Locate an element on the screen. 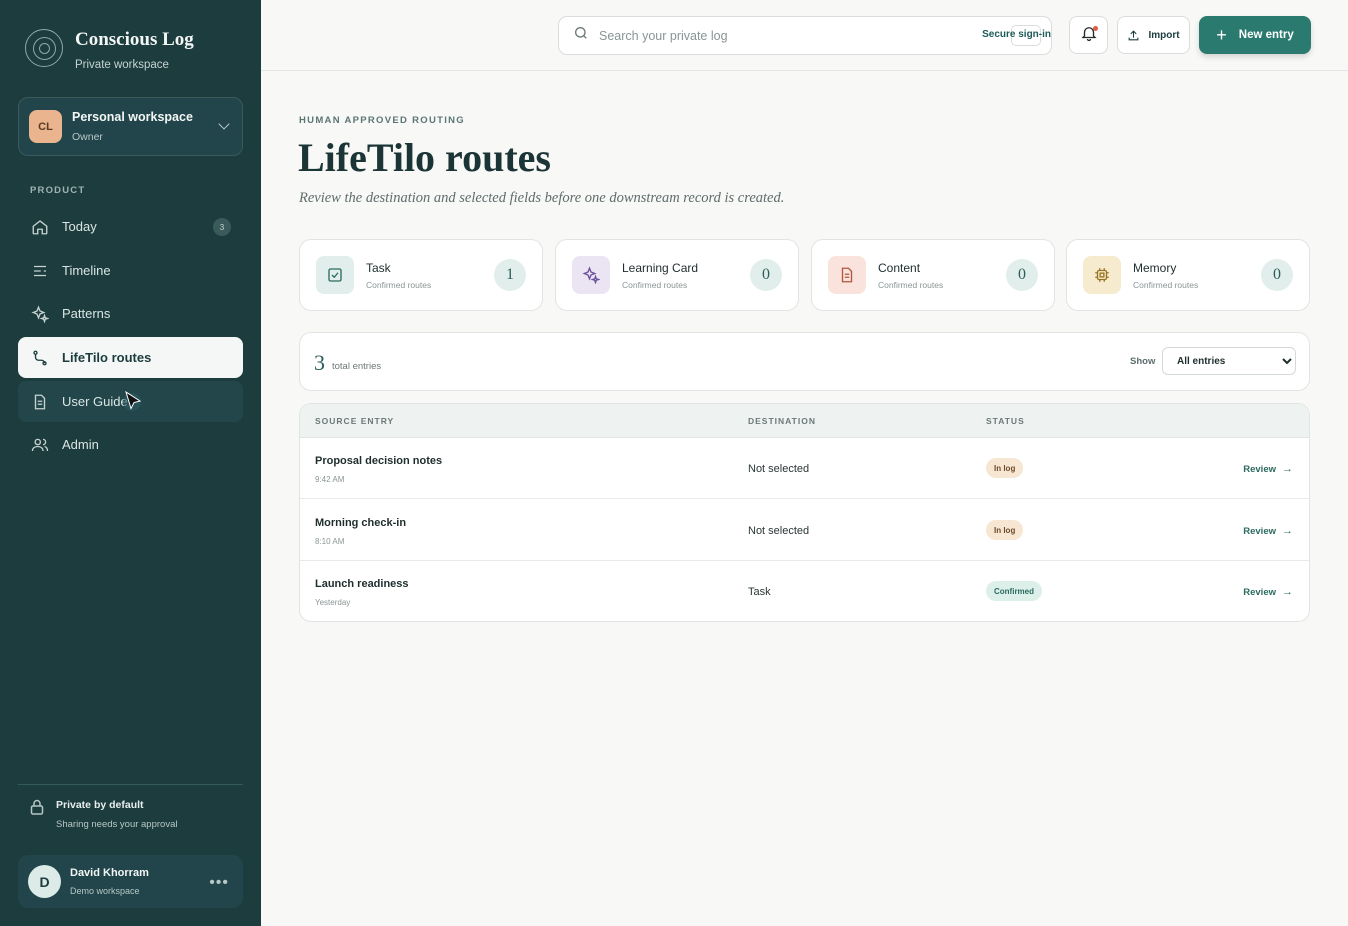 The height and width of the screenshot is (926, 1348). show-label: Show is located at coordinates (1143, 361).